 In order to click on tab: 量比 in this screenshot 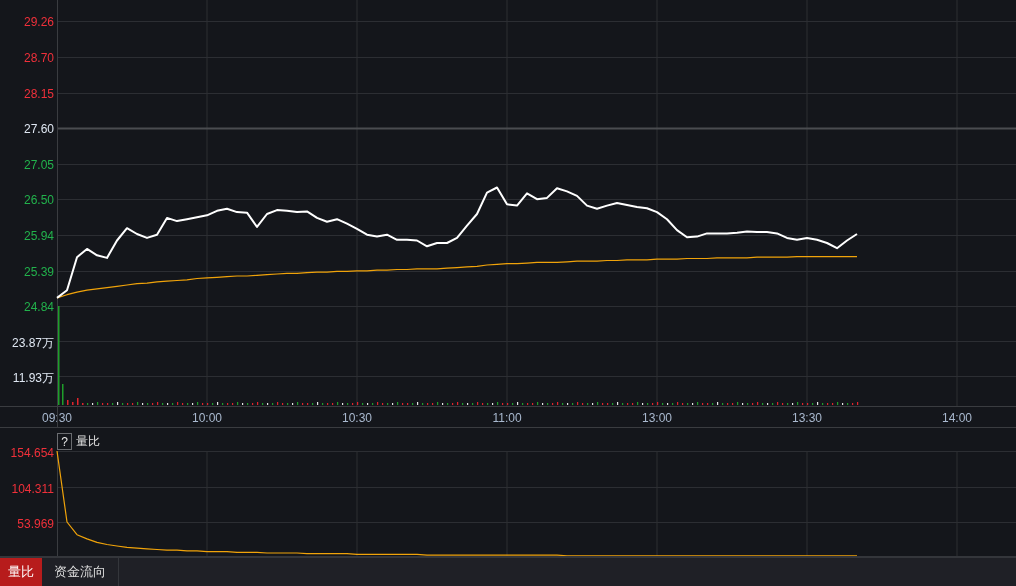, I will do `click(21, 572)`.